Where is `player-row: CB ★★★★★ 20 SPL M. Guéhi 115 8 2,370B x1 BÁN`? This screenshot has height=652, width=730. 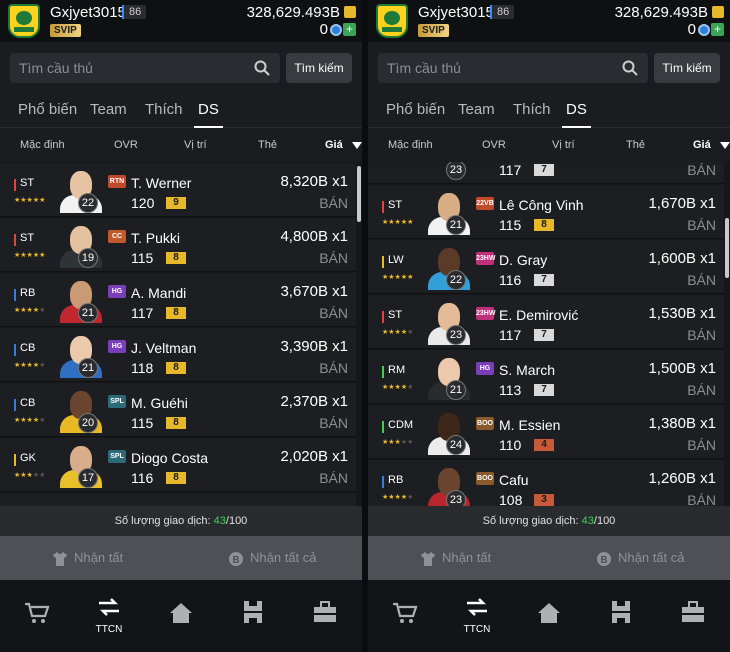 player-row: CB ★★★★★ 20 SPL M. Guéhi 115 8 2,370B x1 BÁN is located at coordinates (178, 410).